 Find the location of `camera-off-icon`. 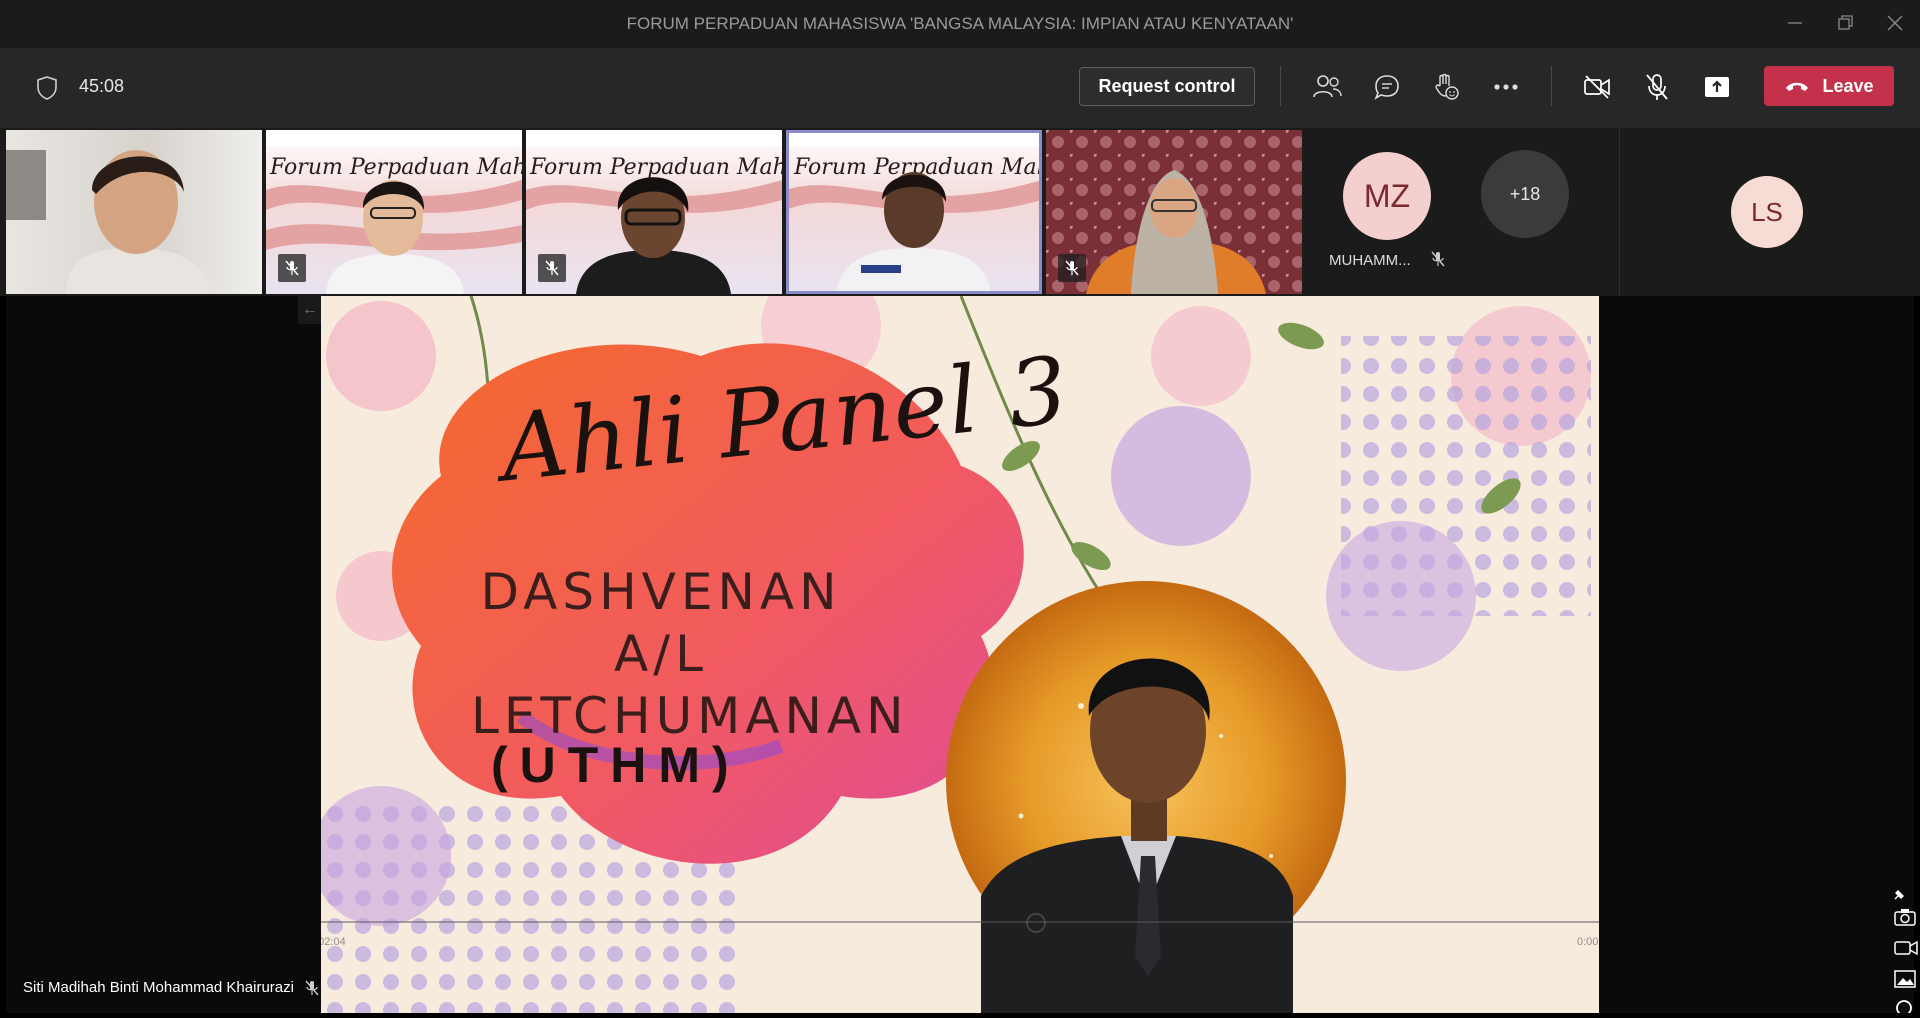

camera-off-icon is located at coordinates (1597, 87).